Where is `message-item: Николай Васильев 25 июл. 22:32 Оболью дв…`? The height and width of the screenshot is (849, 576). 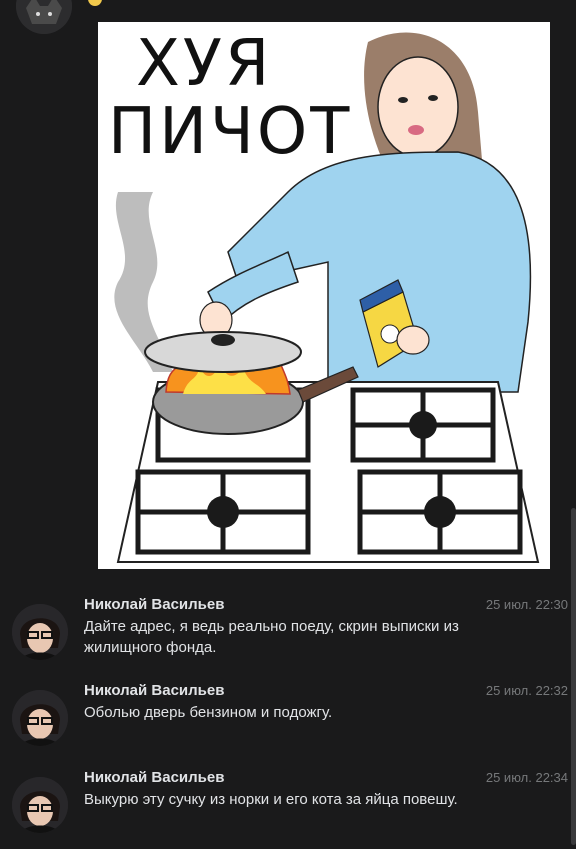 message-item: Николай Васильев 25 июл. 22:32 Оболью дв… is located at coordinates (290, 722).